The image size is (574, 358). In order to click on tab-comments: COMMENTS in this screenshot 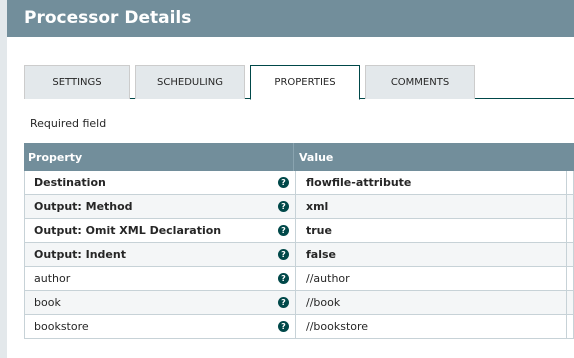, I will do `click(420, 82)`.